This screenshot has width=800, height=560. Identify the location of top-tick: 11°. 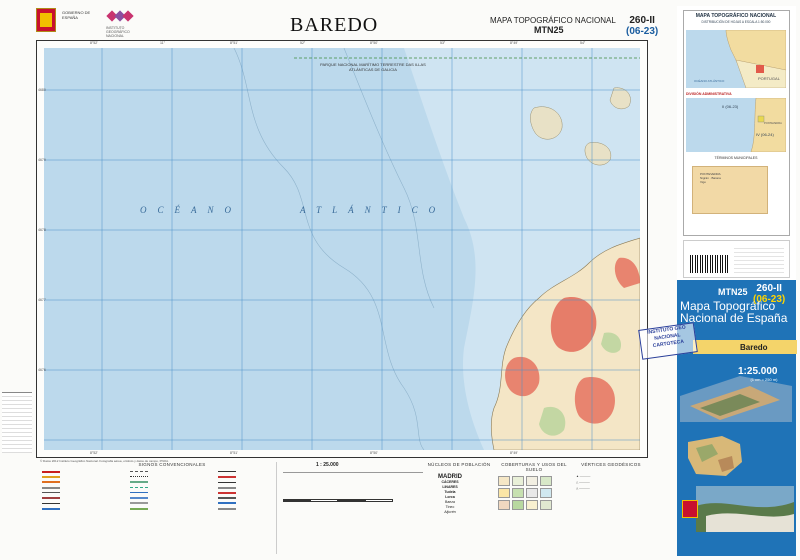
(163, 43).